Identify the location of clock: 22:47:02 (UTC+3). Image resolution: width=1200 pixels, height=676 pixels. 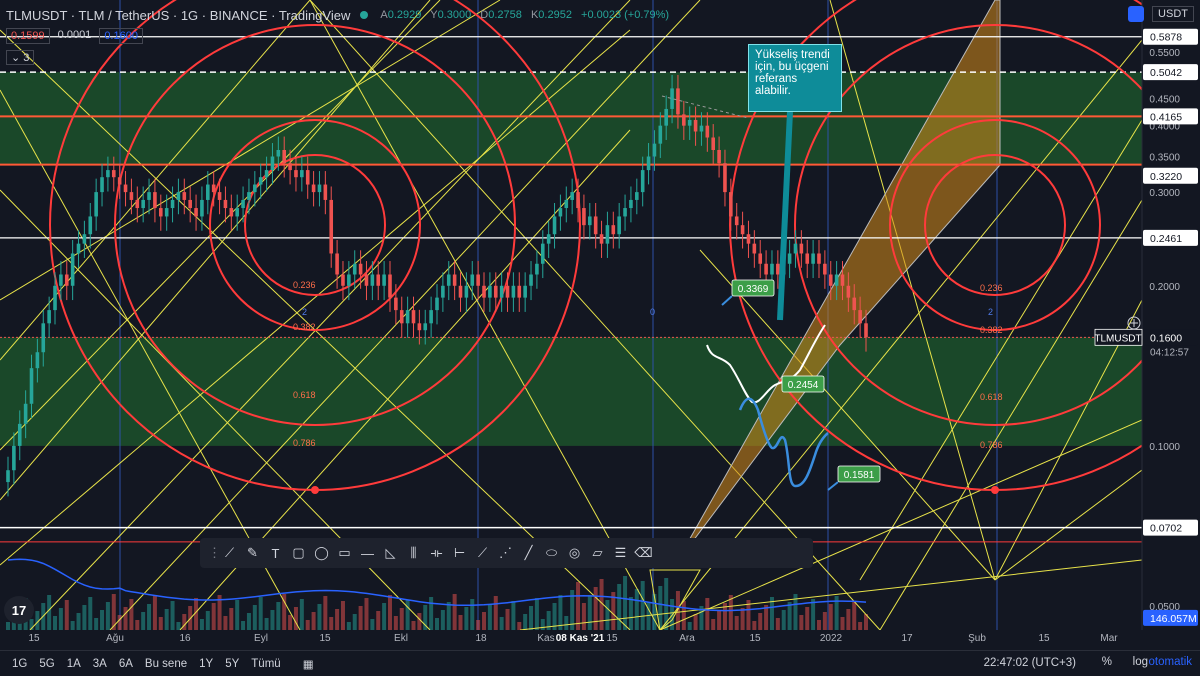
(1030, 663).